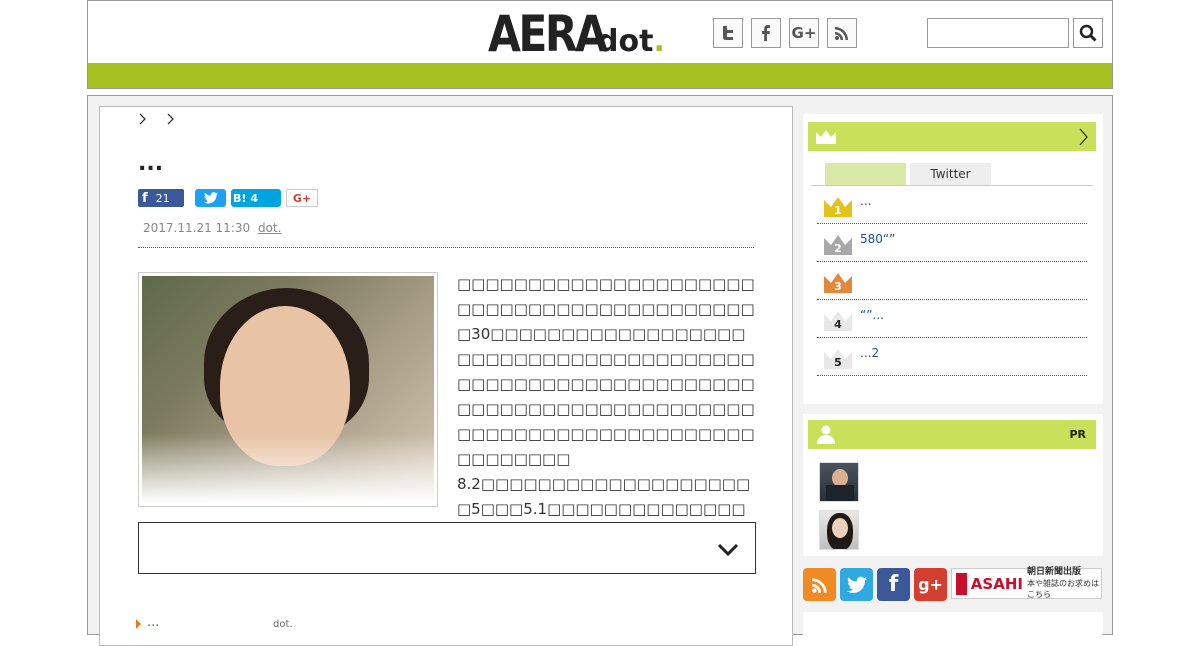 The image size is (1200, 646). I want to click on thumb-suit, so click(840, 493).